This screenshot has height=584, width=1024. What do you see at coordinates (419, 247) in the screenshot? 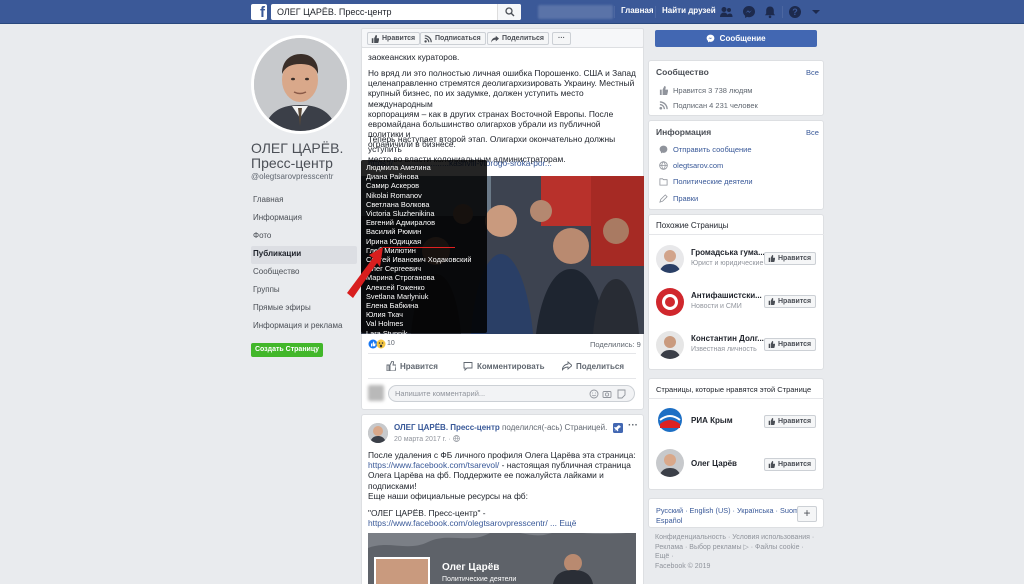
I see `annotation-underline` at bounding box center [419, 247].